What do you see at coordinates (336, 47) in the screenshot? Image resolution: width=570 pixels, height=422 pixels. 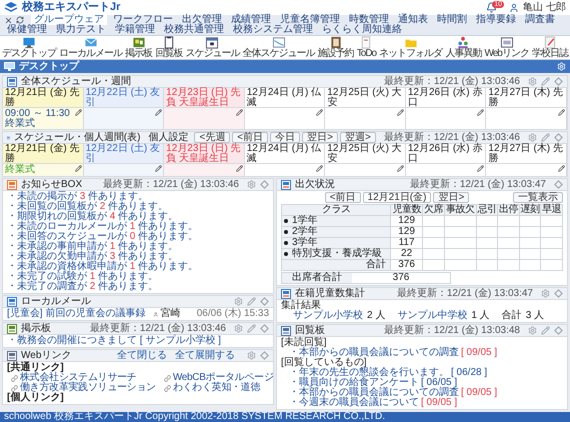 I see `toolbar-button: 施設予約` at bounding box center [336, 47].